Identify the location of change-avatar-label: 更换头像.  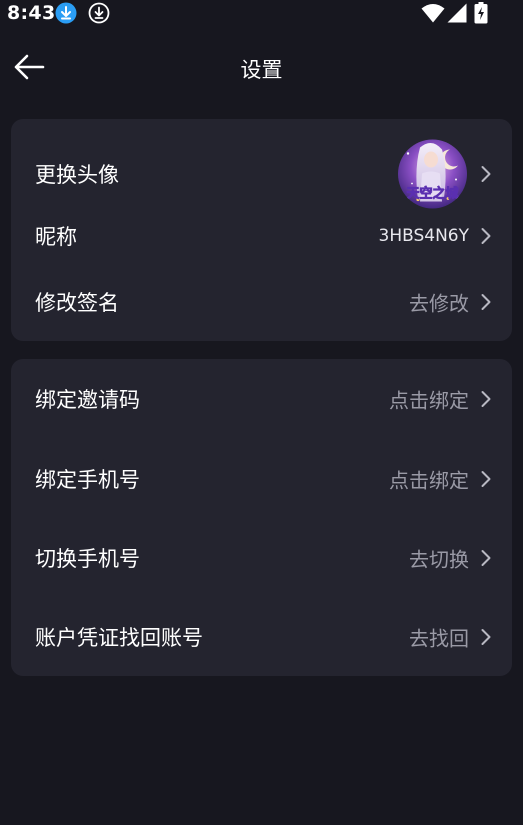
(77, 175).